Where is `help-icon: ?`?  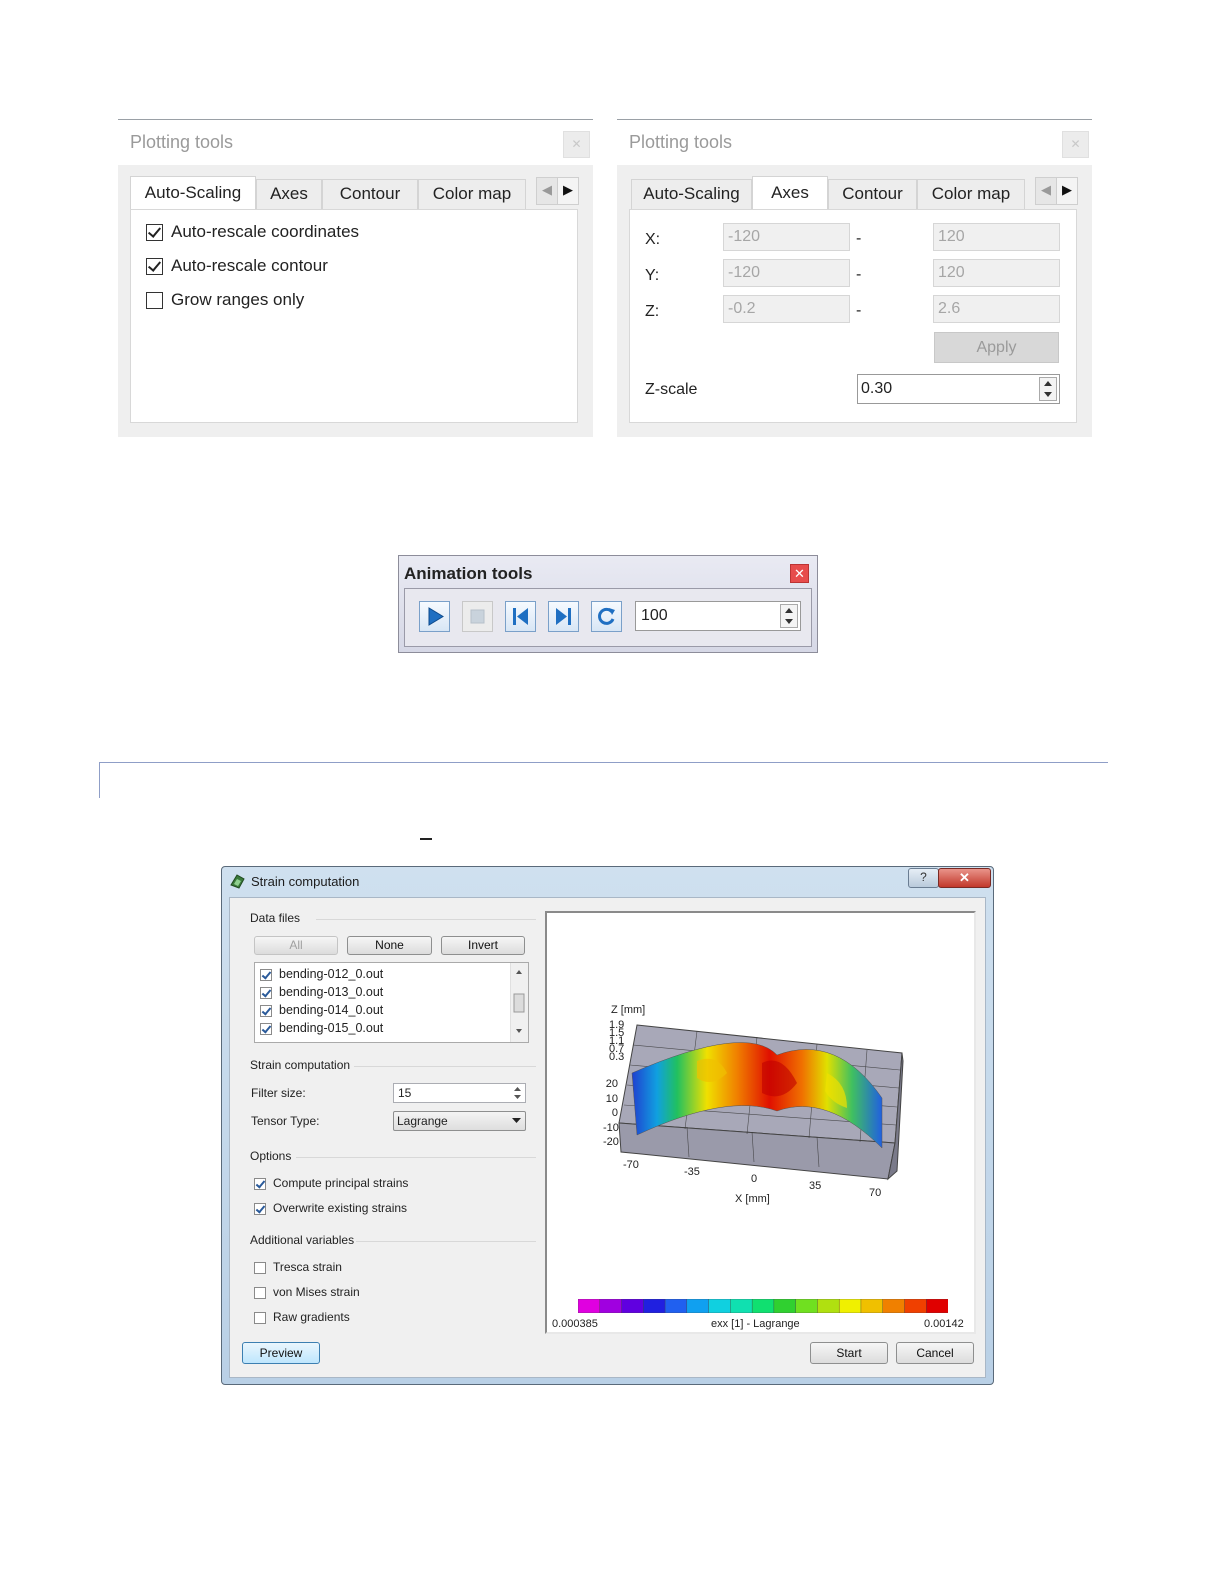
help-icon: ? is located at coordinates (923, 878).